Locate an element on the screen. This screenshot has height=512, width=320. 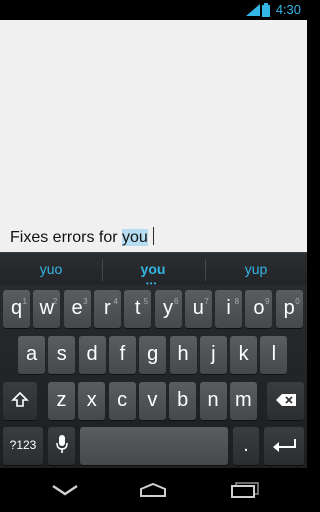
backspace-icon is located at coordinates (285, 400).